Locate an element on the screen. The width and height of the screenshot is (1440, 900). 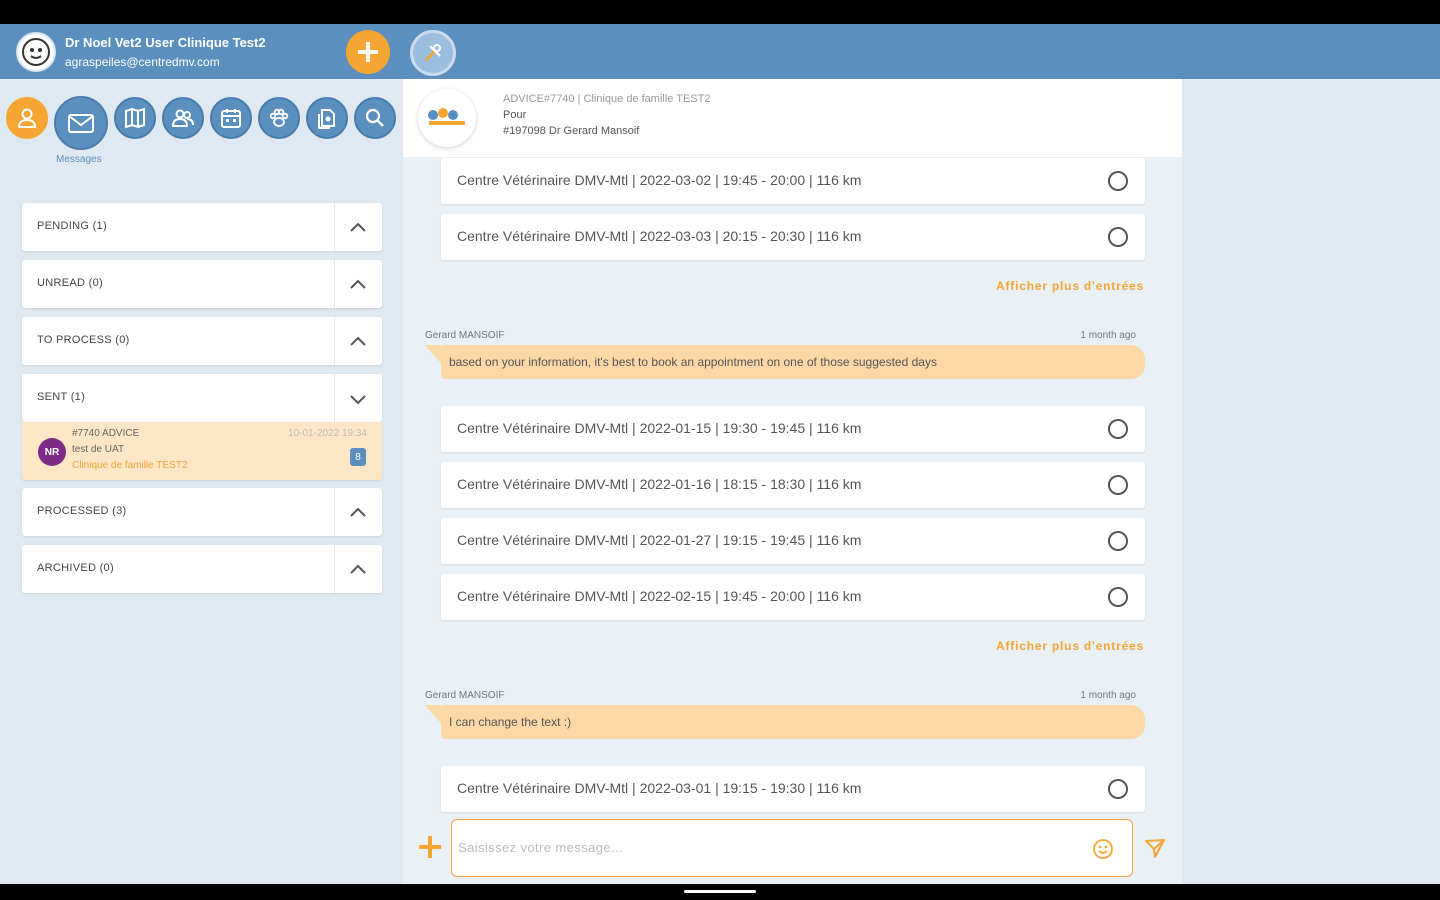
paw-icon is located at coordinates (279, 117).